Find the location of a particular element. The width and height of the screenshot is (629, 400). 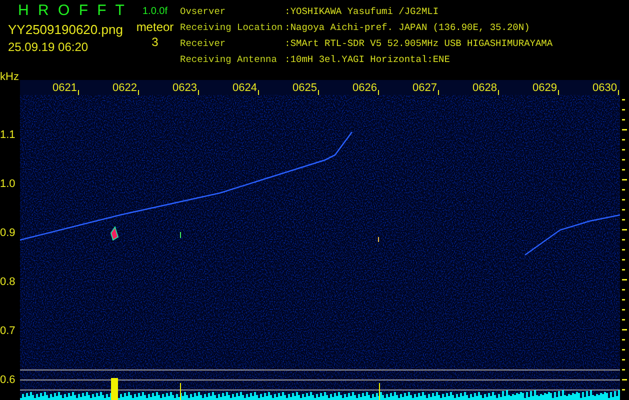

frequency-label: 0.7 is located at coordinates (8, 332).